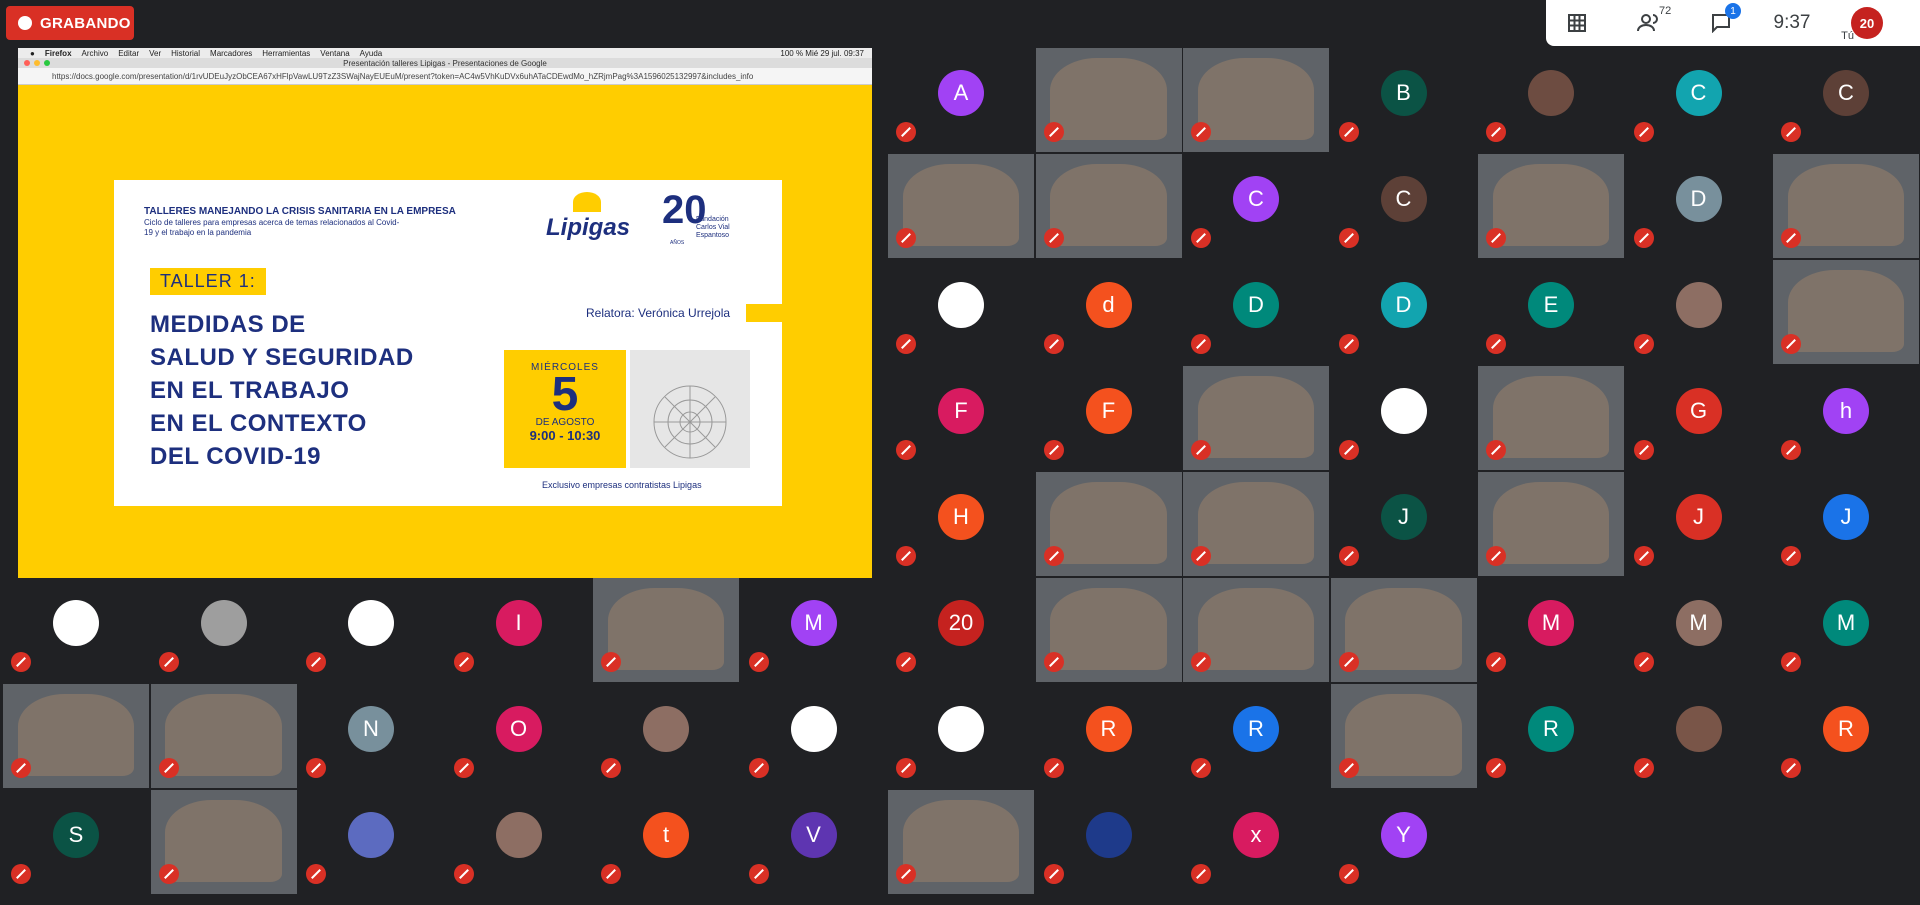  Describe the element at coordinates (1665, 11) in the screenshot. I see `participants-count: 72` at that location.